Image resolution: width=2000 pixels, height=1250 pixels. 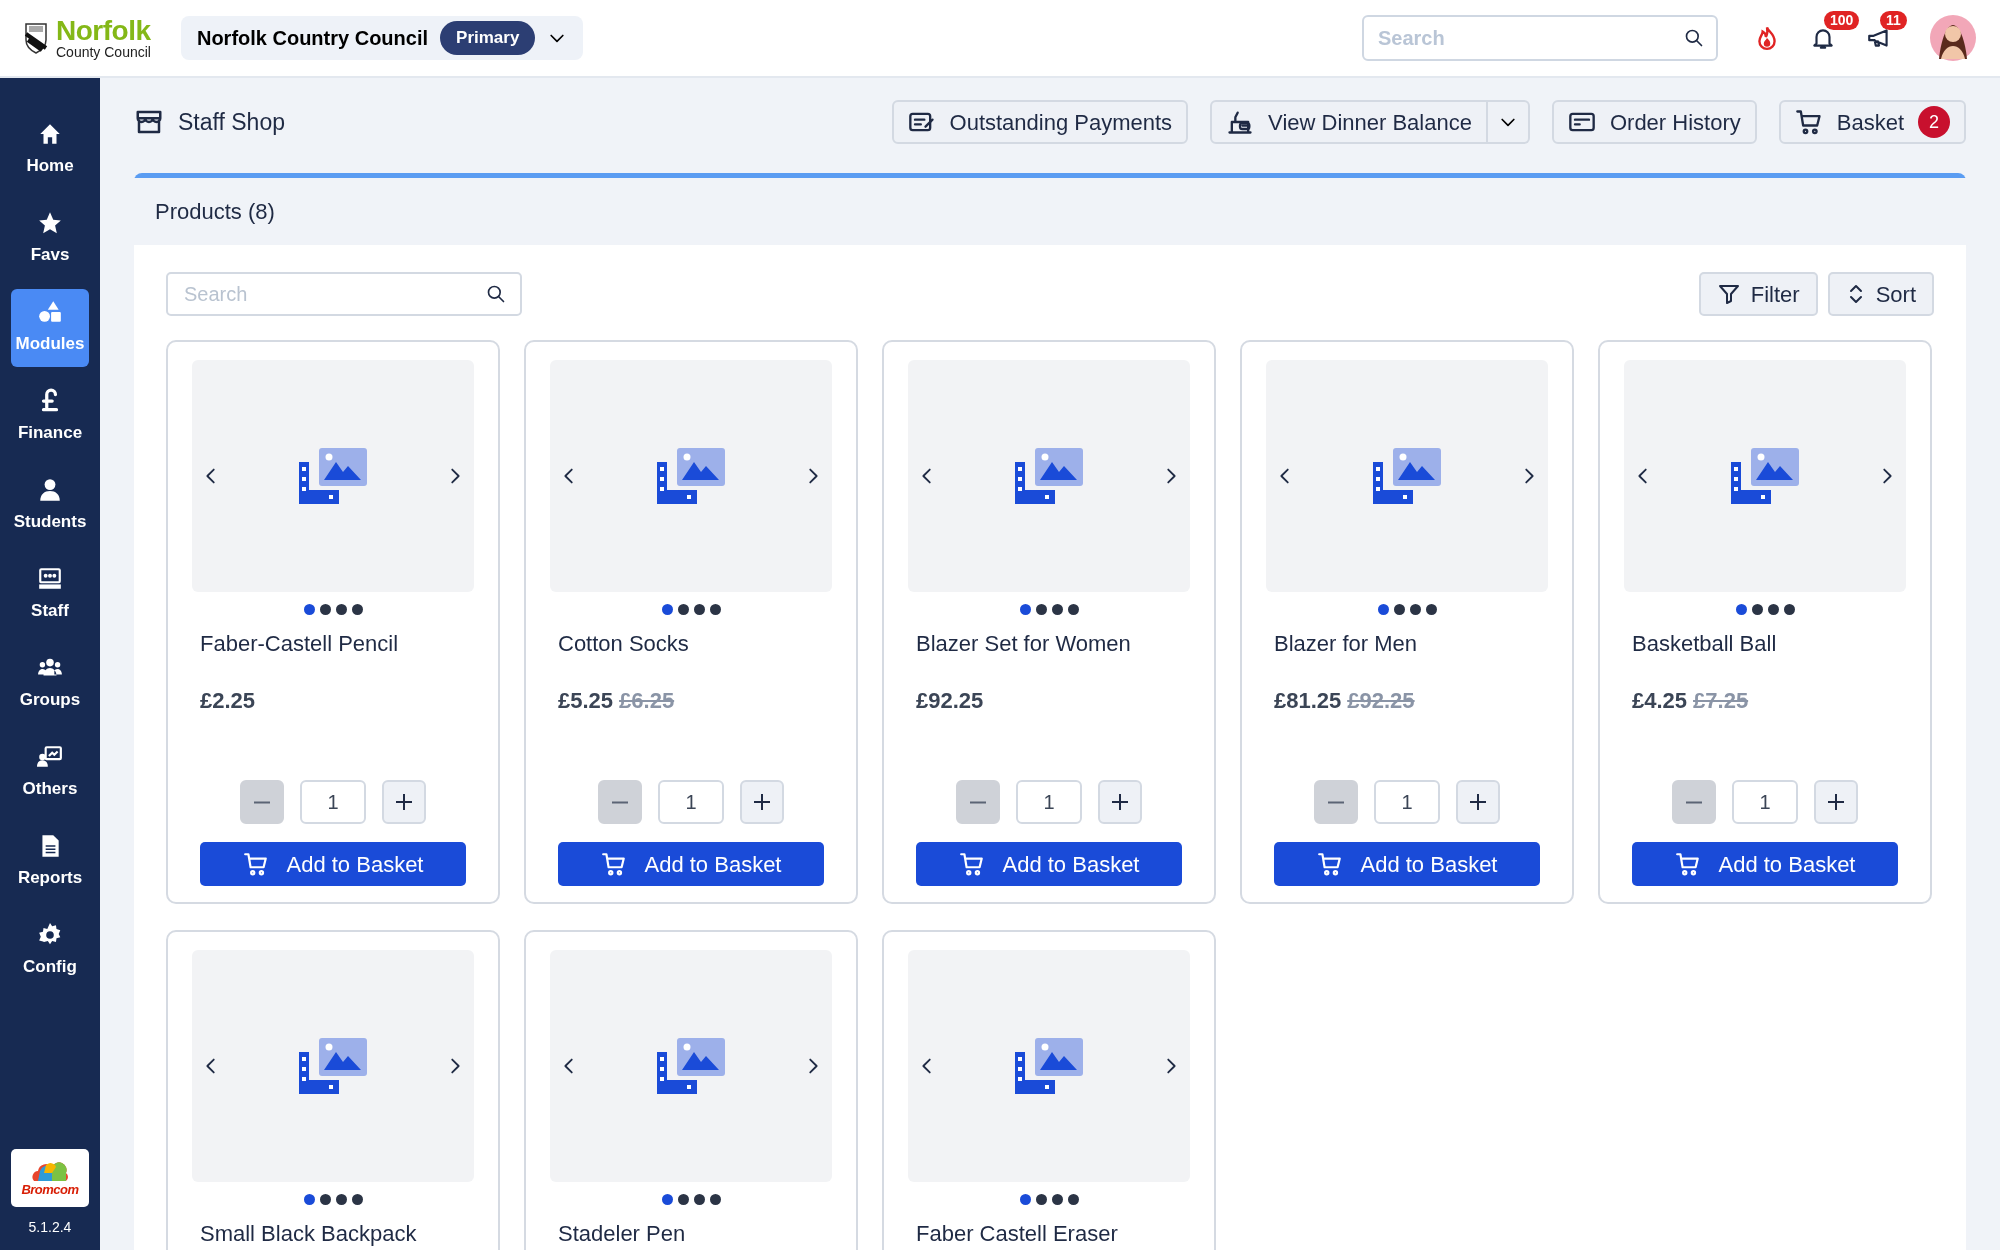 What do you see at coordinates (1240, 122) in the screenshot?
I see `lunch-tray-icon` at bounding box center [1240, 122].